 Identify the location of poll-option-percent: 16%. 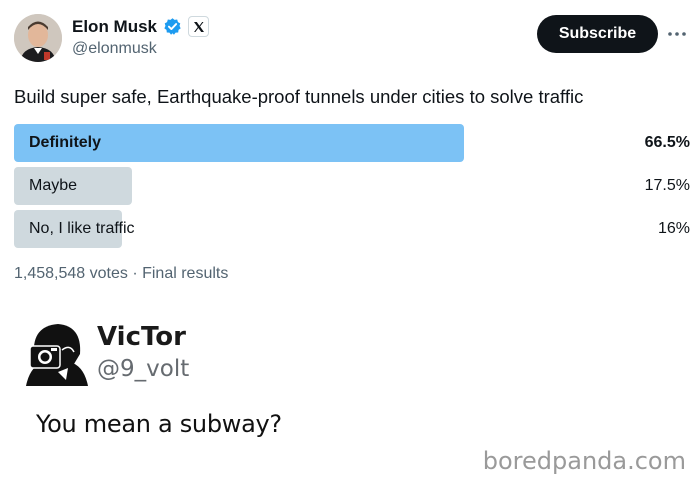
(673, 228).